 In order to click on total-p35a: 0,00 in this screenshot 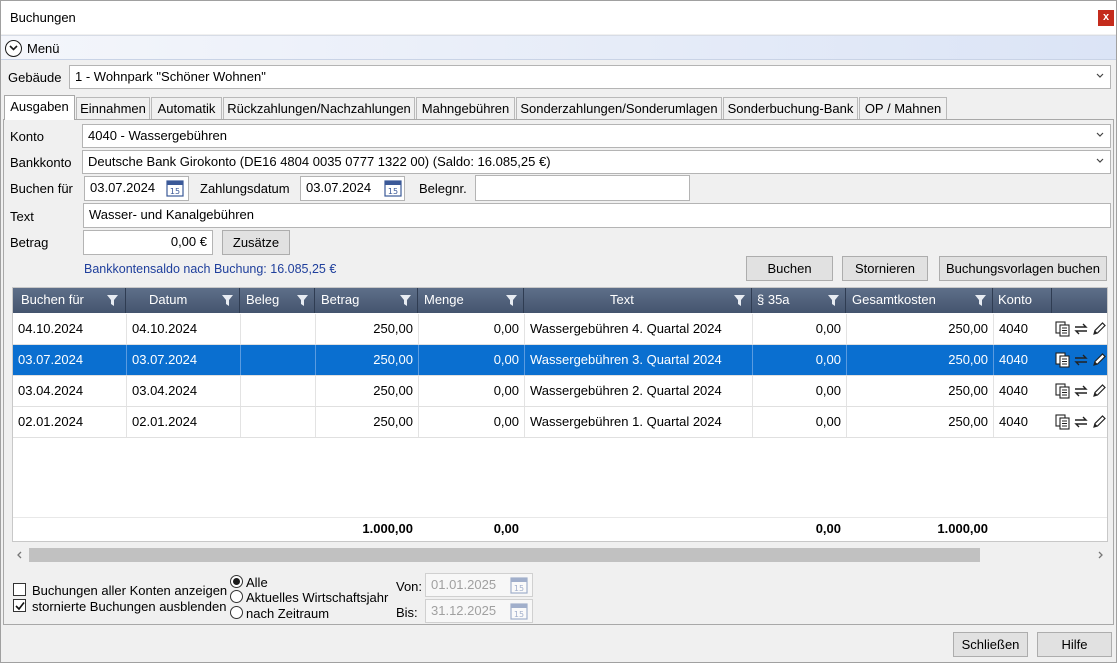, I will do `click(828, 528)`.